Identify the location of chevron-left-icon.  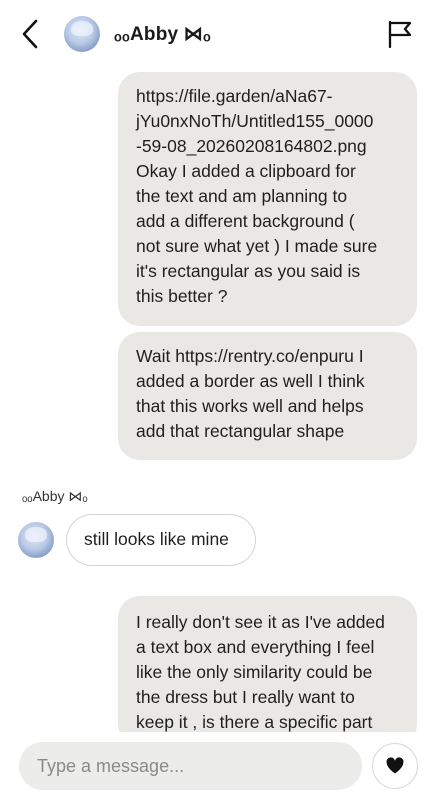
(30, 34).